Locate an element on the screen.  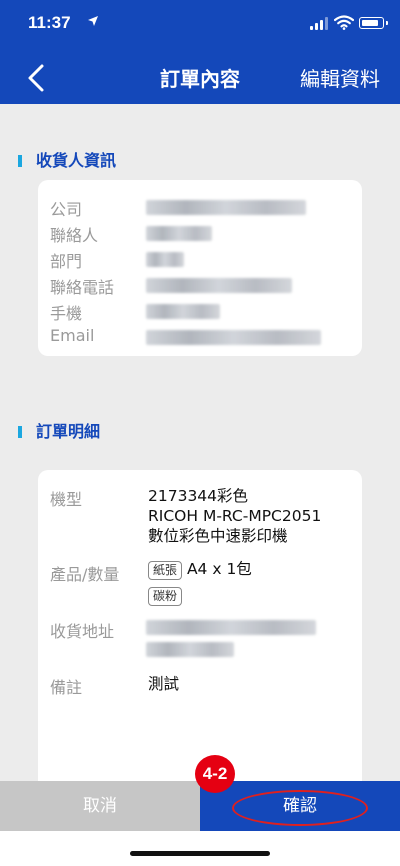
company-value-redacted is located at coordinates (226, 207).